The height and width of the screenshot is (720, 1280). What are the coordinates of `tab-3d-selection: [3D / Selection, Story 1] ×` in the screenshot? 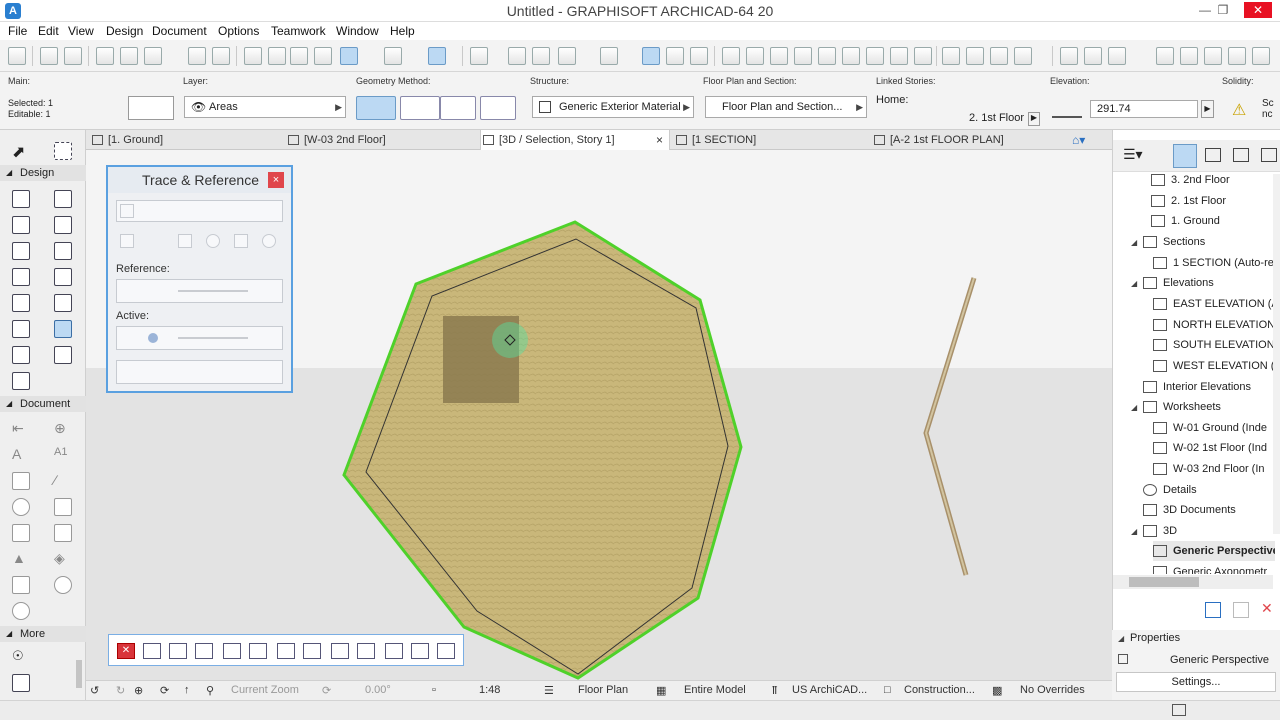 It's located at (575, 140).